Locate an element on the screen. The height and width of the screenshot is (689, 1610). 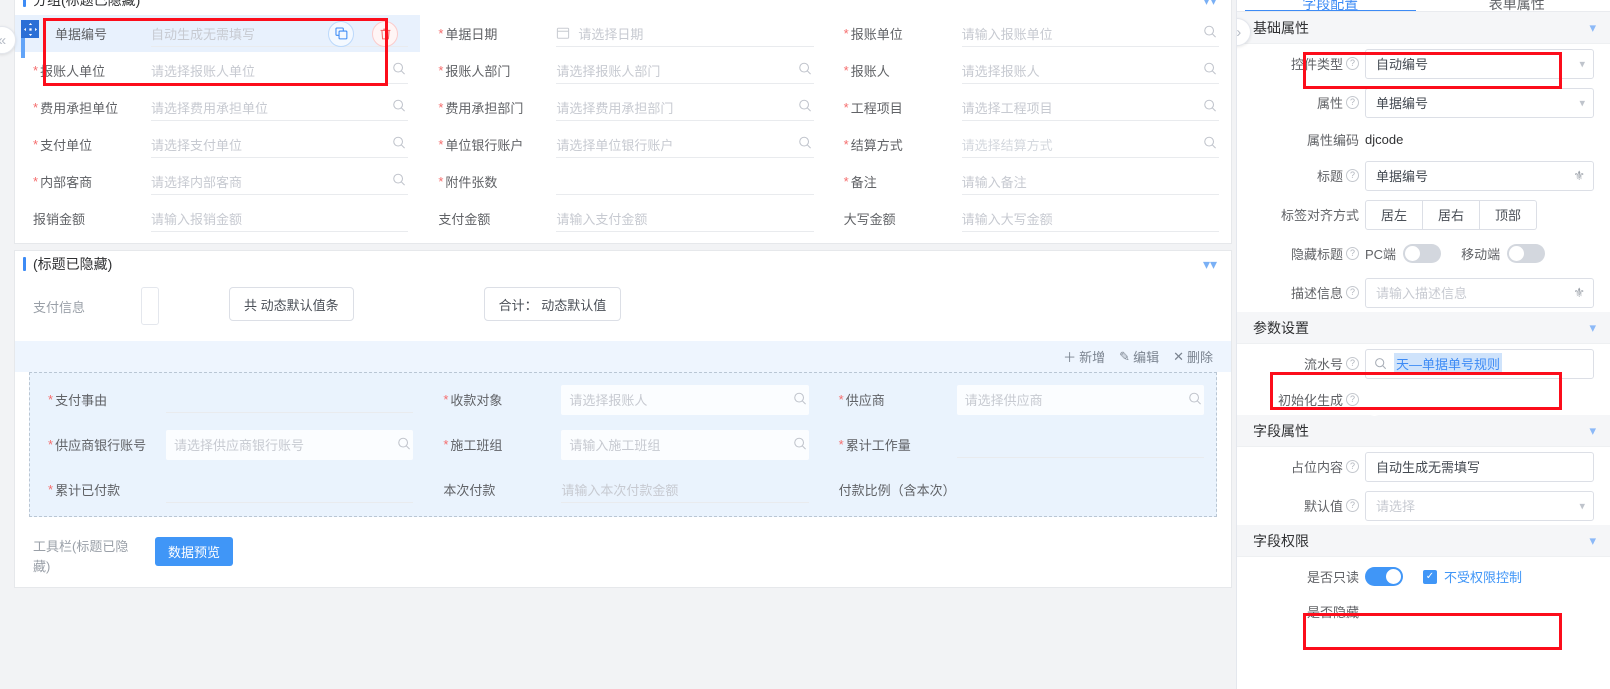
field-control: 请选择日期 is located at coordinates (685, 33).